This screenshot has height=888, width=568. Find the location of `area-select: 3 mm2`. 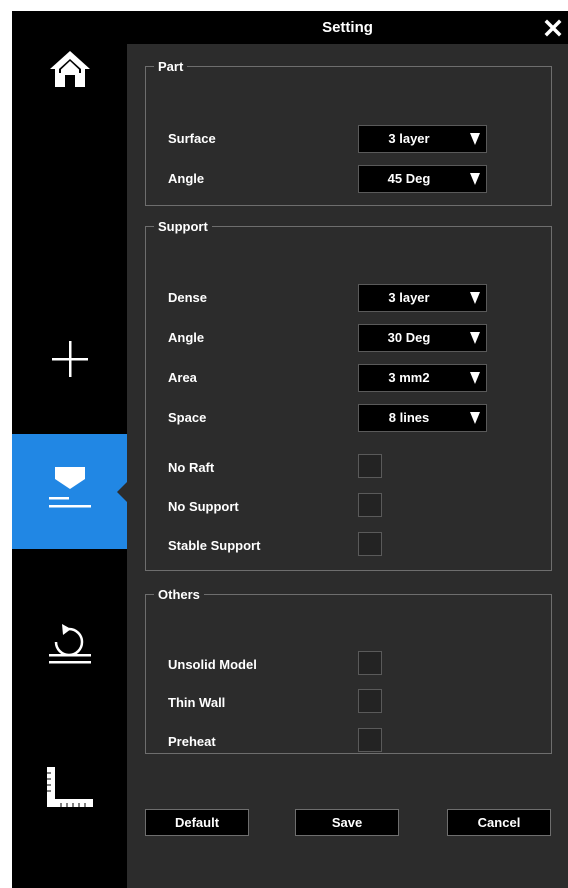

area-select: 3 mm2 is located at coordinates (422, 378).